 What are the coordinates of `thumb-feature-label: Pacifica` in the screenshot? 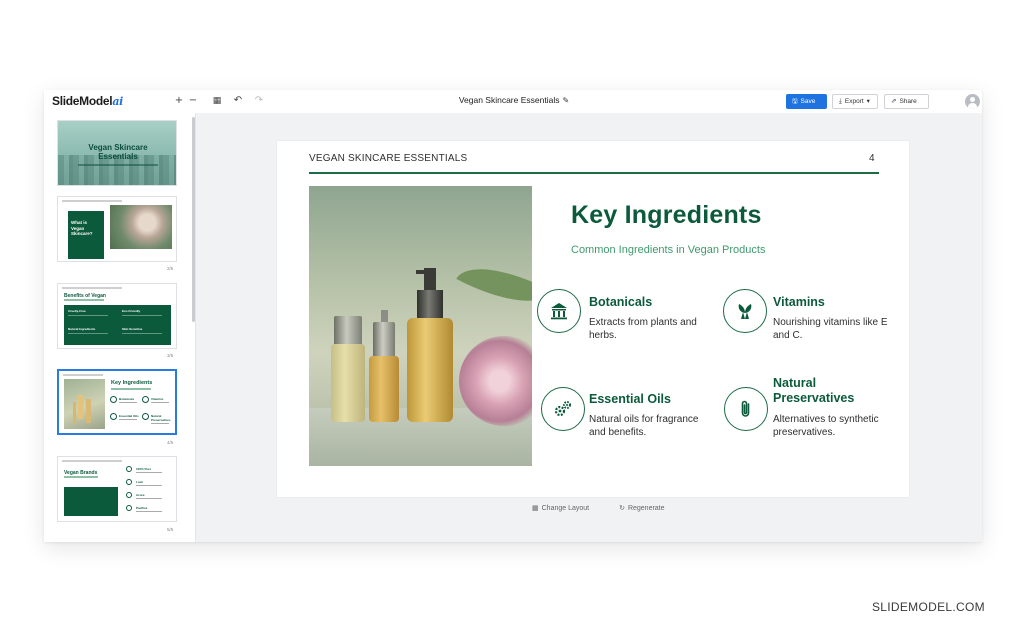 It's located at (142, 508).